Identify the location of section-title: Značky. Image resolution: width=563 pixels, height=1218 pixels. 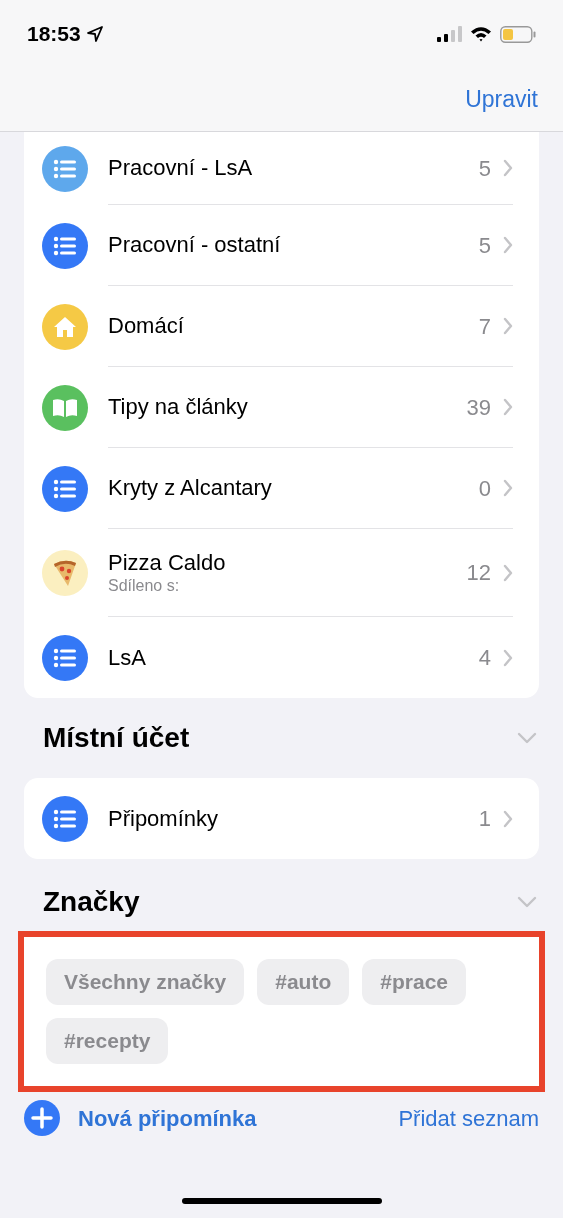
(91, 902).